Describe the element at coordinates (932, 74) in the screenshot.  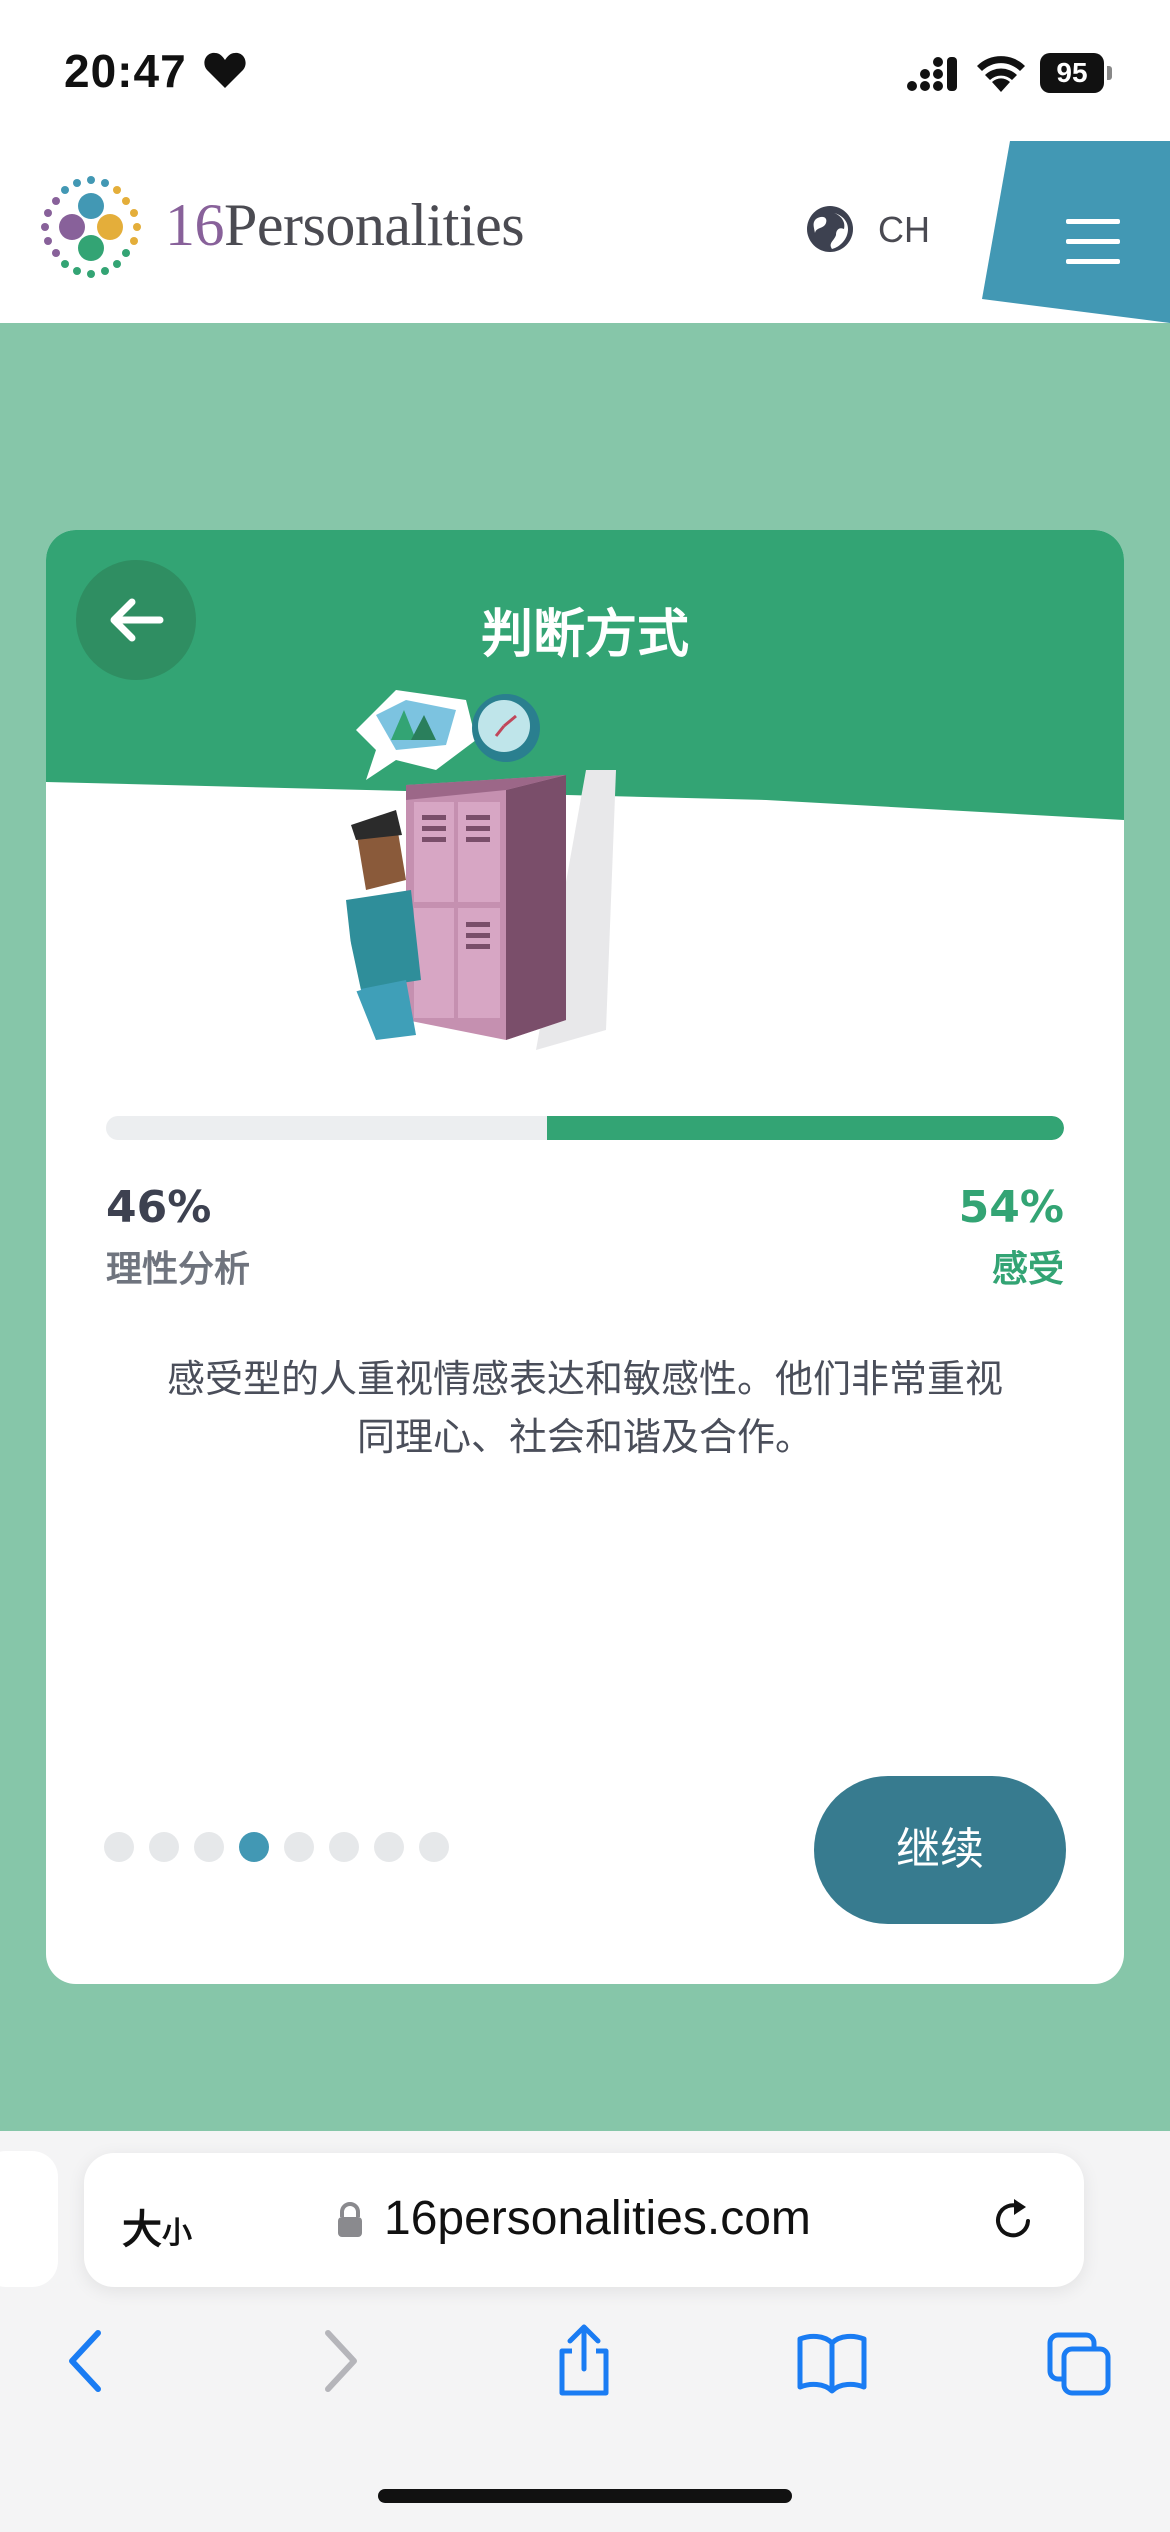
I see `signal-icon` at that location.